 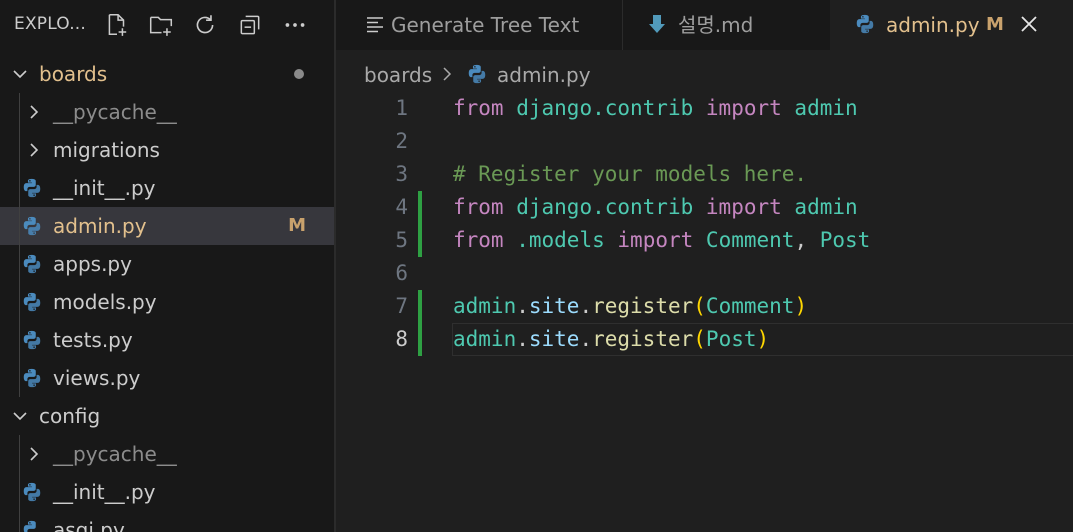 I want to click on code-text: admin.site.register(Post), so click(x=611, y=339).